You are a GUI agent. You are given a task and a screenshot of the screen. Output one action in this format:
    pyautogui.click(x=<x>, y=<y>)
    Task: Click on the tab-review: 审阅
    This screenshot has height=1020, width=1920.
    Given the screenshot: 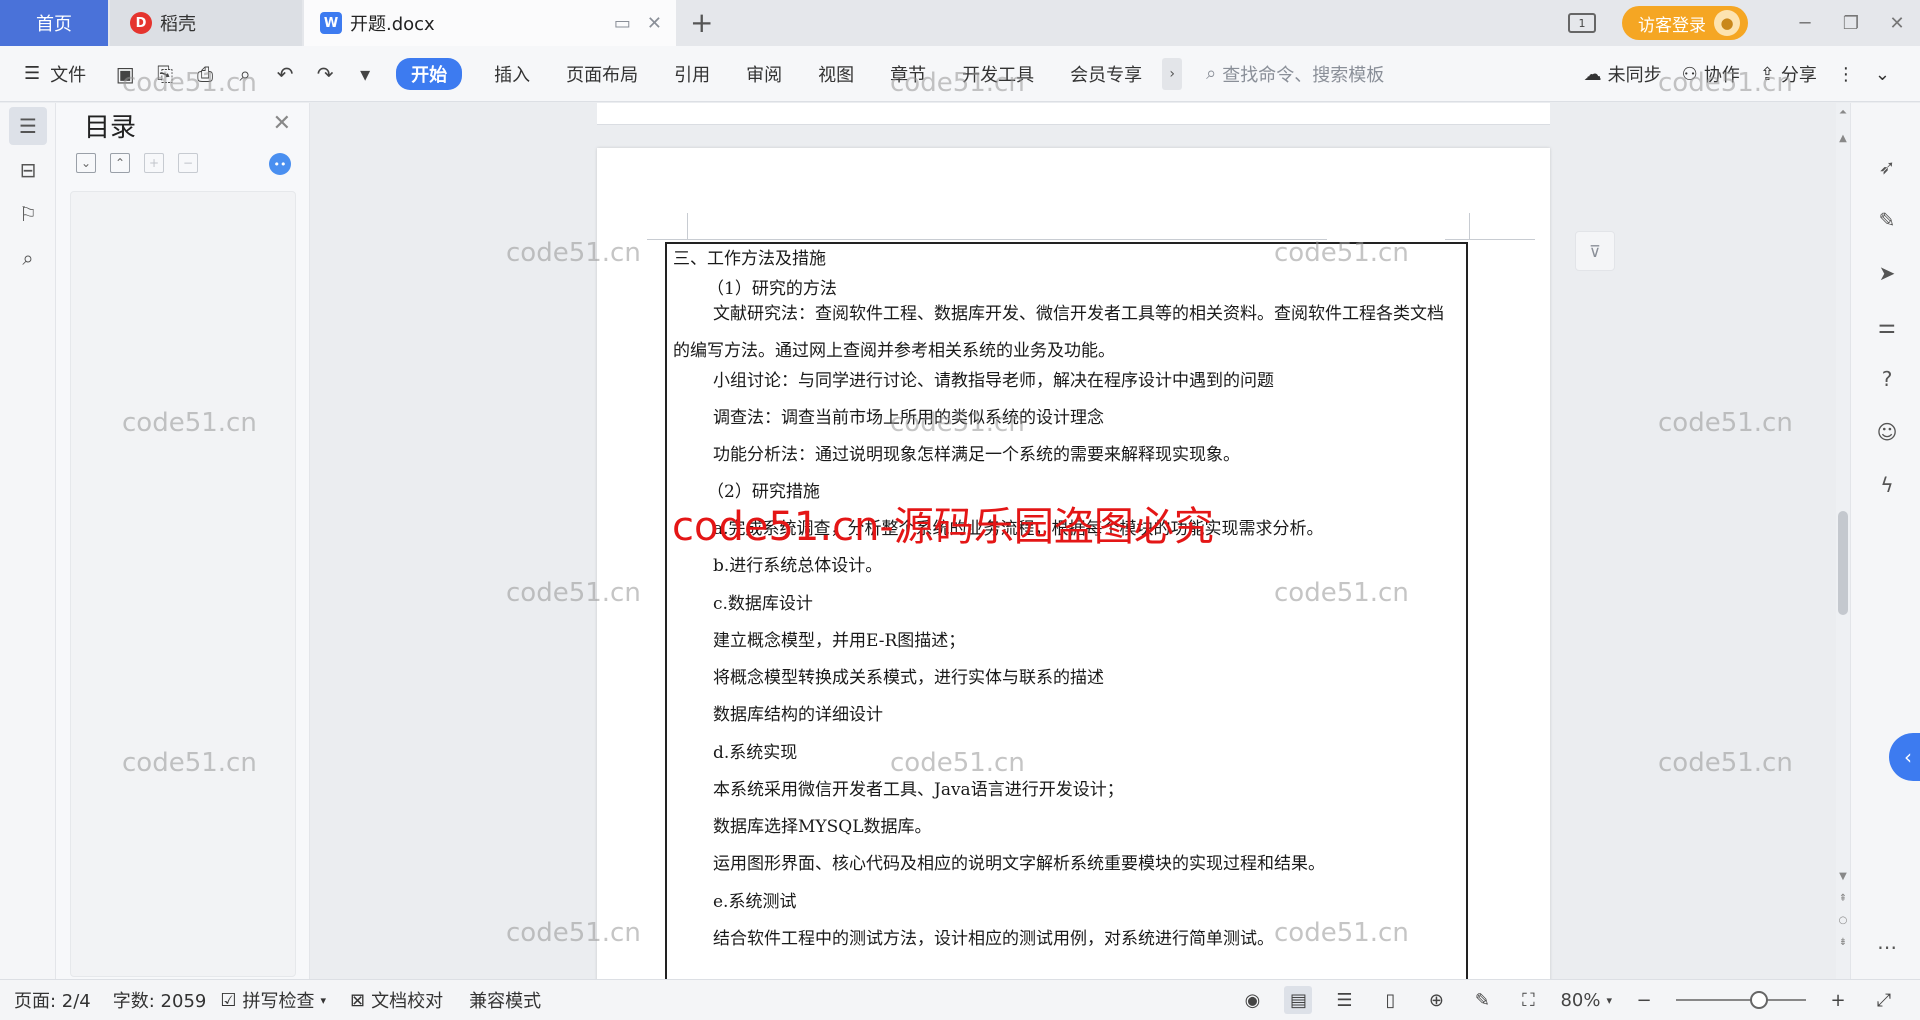 What is the action you would take?
    pyautogui.click(x=764, y=74)
    